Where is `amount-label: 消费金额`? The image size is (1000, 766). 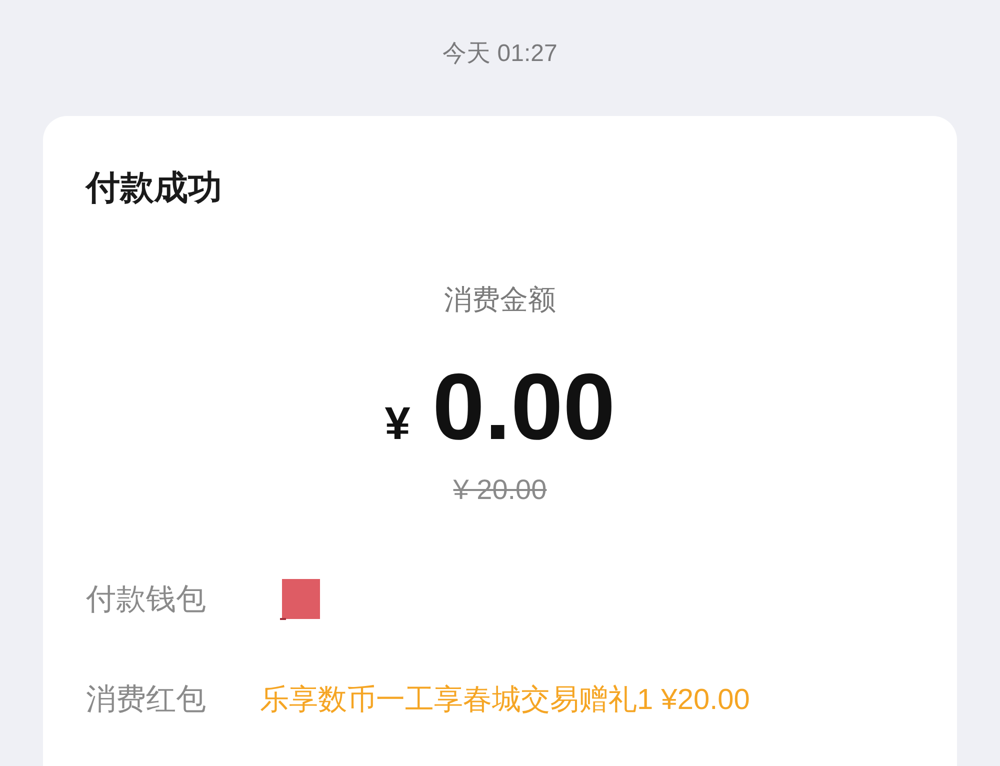
amount-label: 消费金额 is located at coordinates (500, 300).